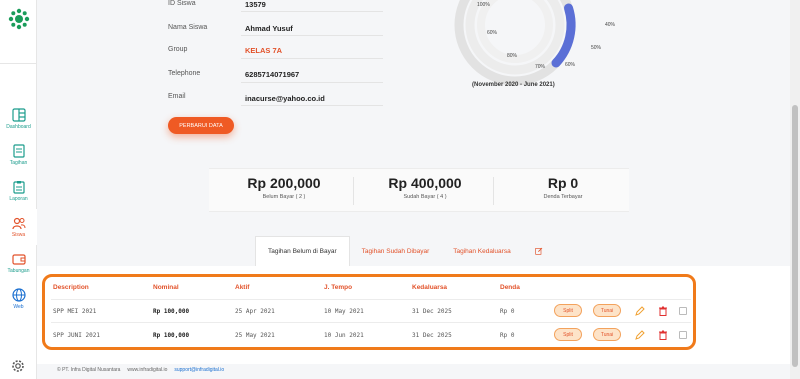 The height and width of the screenshot is (379, 800). Describe the element at coordinates (430, 287) in the screenshot. I see `header-kedaluarsa: Kedaluarsa` at that location.